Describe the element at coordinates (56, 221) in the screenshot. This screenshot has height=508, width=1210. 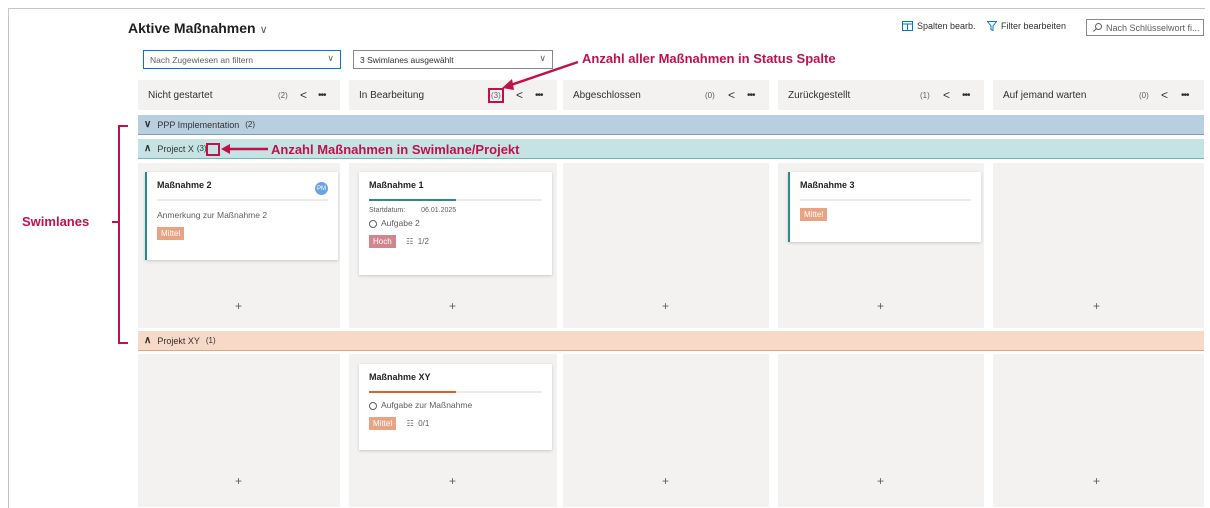
I see `annotation-swimlanes: Swimlanes` at that location.